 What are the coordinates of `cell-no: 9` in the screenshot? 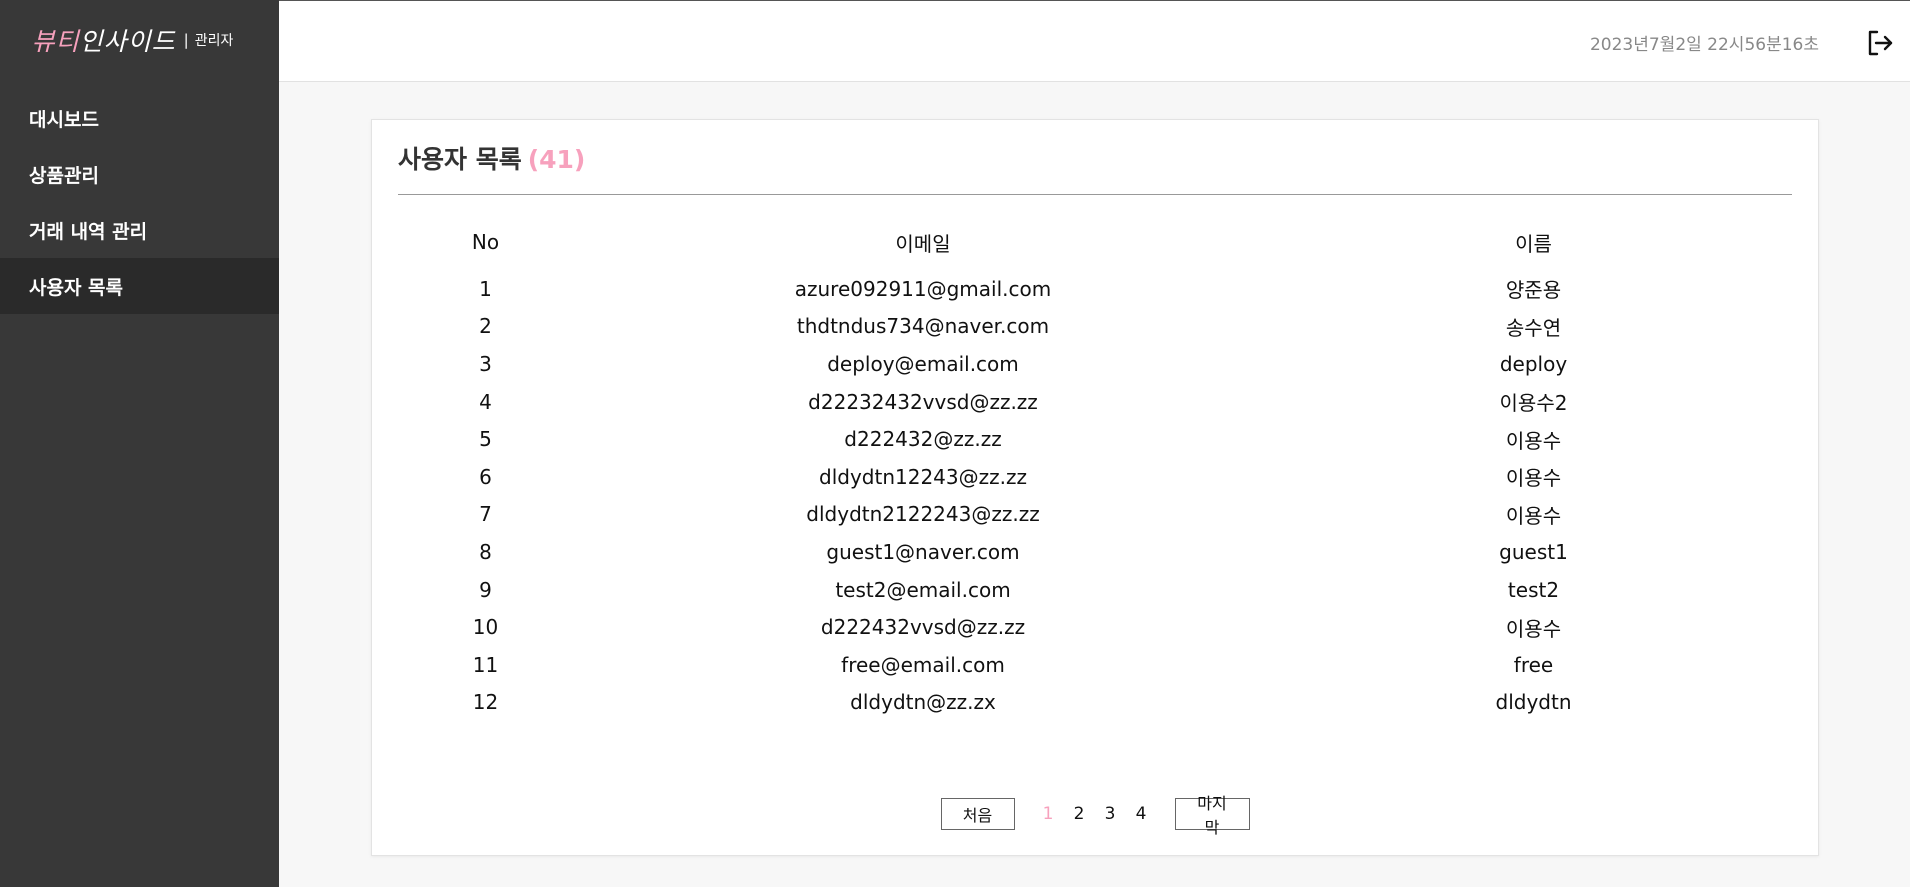 It's located at (485, 589).